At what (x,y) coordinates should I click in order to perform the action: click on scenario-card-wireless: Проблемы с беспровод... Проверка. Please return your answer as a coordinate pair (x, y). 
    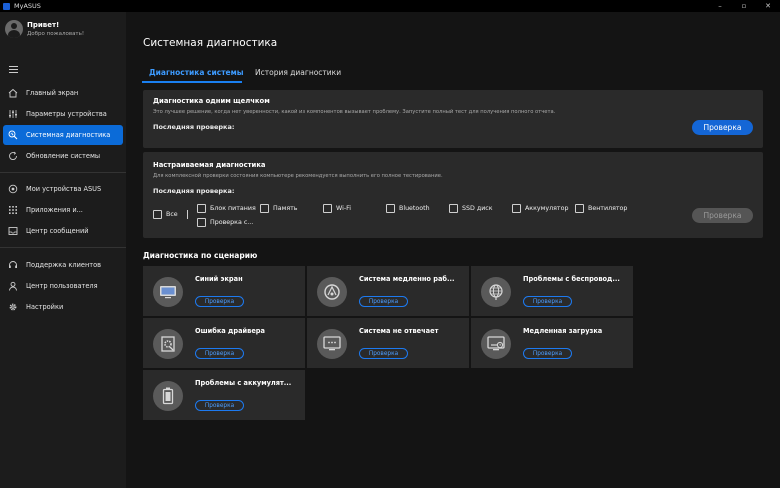
    Looking at the image, I should click on (552, 291).